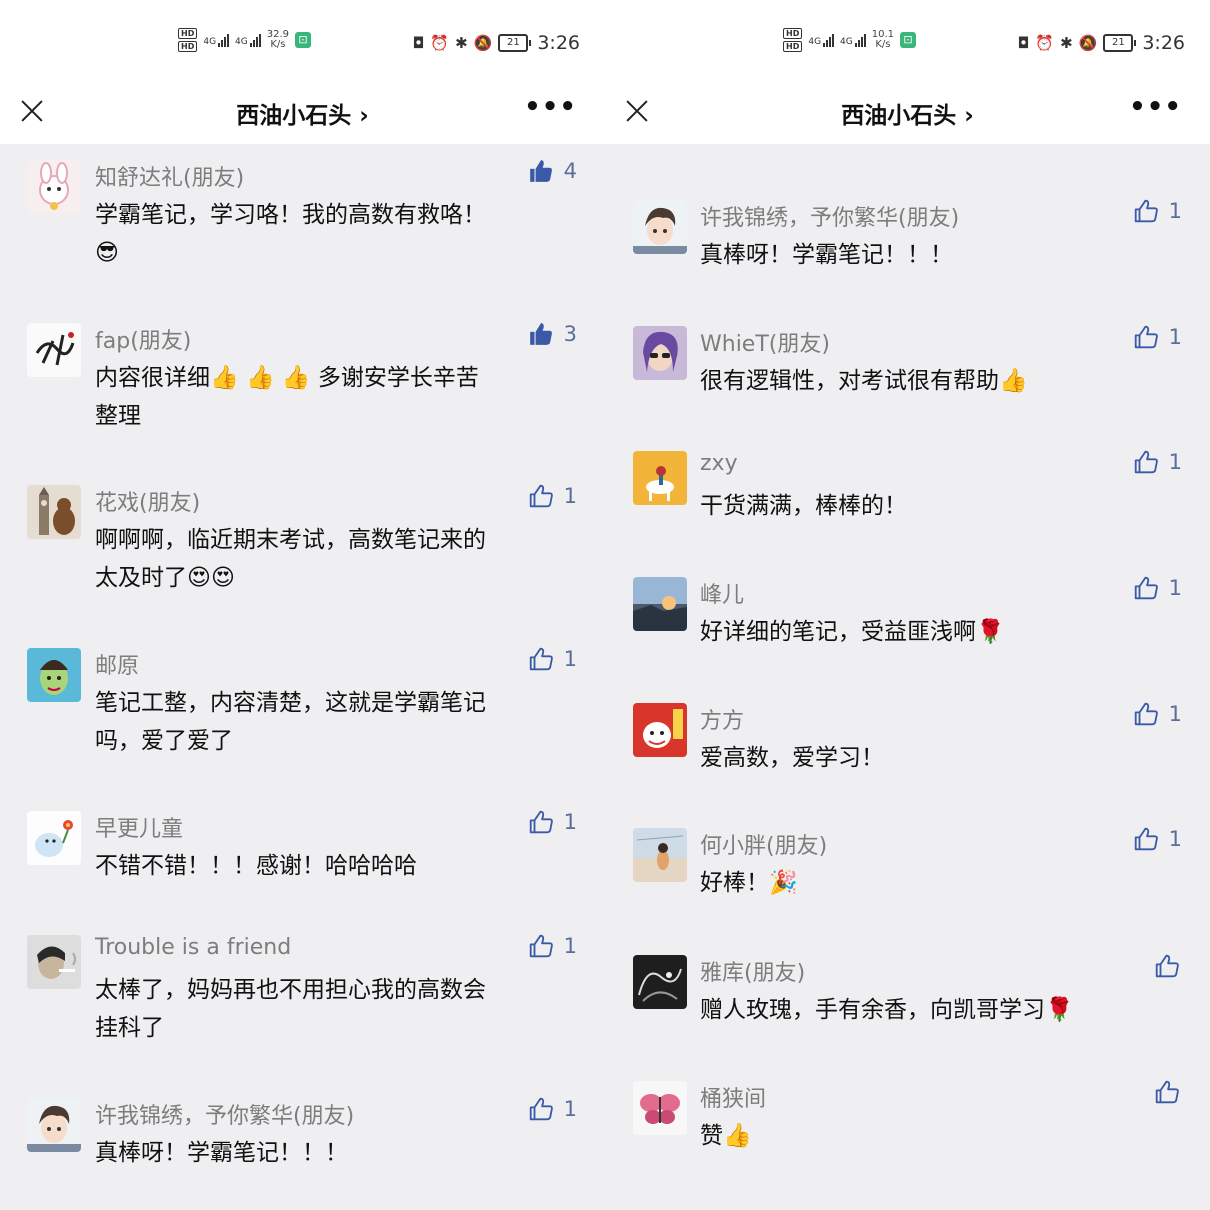 This screenshot has height=1210, width=1210. Describe the element at coordinates (54, 187) in the screenshot. I see `bunny-avatar` at that location.